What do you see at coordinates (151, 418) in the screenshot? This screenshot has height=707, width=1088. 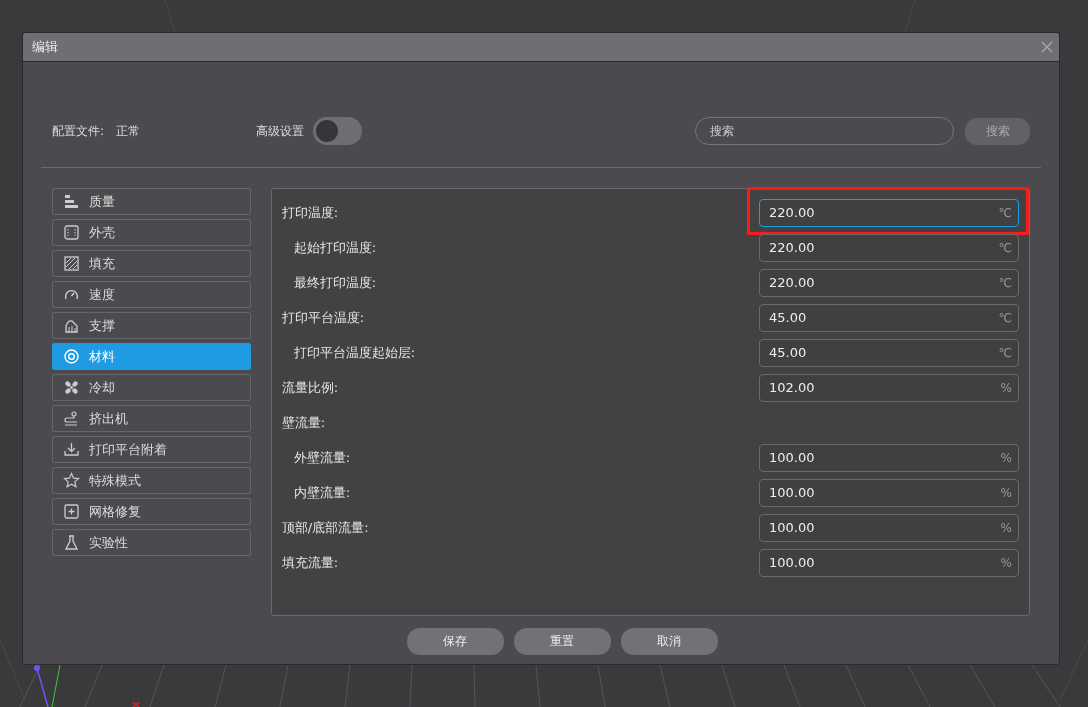 I see `category-item: 挤出机` at bounding box center [151, 418].